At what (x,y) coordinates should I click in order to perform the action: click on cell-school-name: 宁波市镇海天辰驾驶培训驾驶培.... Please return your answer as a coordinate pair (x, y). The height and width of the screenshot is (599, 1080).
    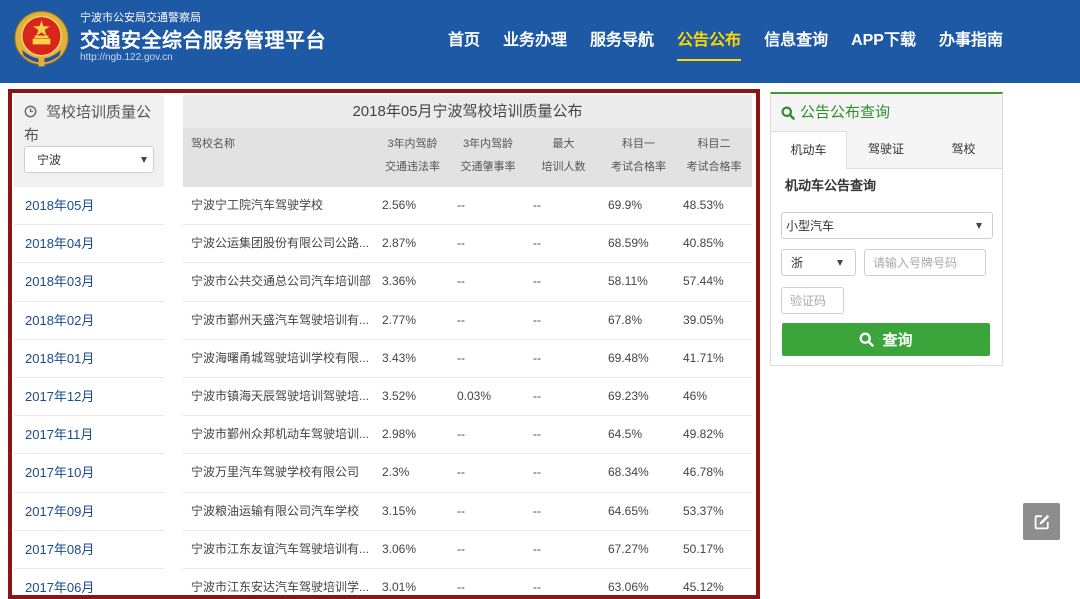
    Looking at the image, I should click on (280, 395).